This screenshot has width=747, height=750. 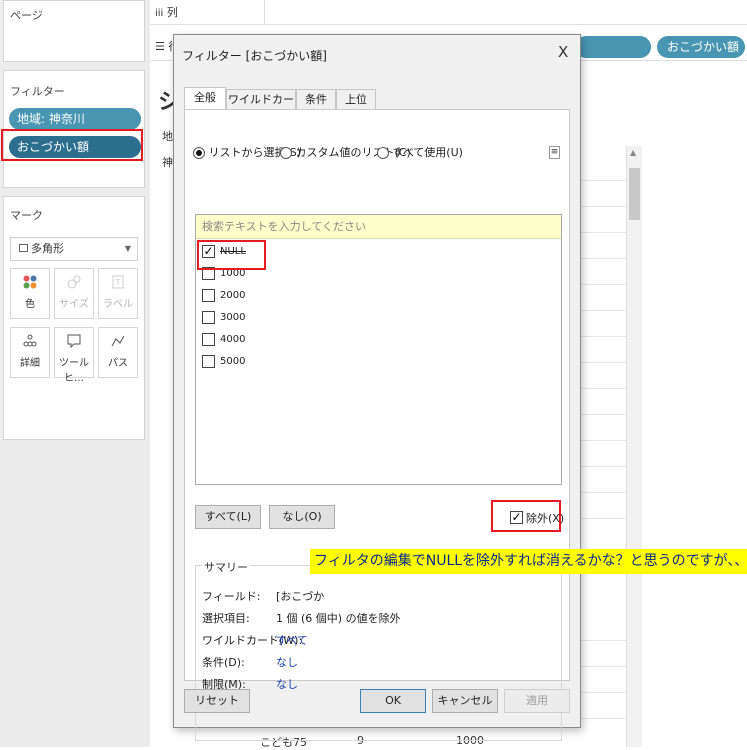 I want to click on cancel-button: キャンセル, so click(x=465, y=701).